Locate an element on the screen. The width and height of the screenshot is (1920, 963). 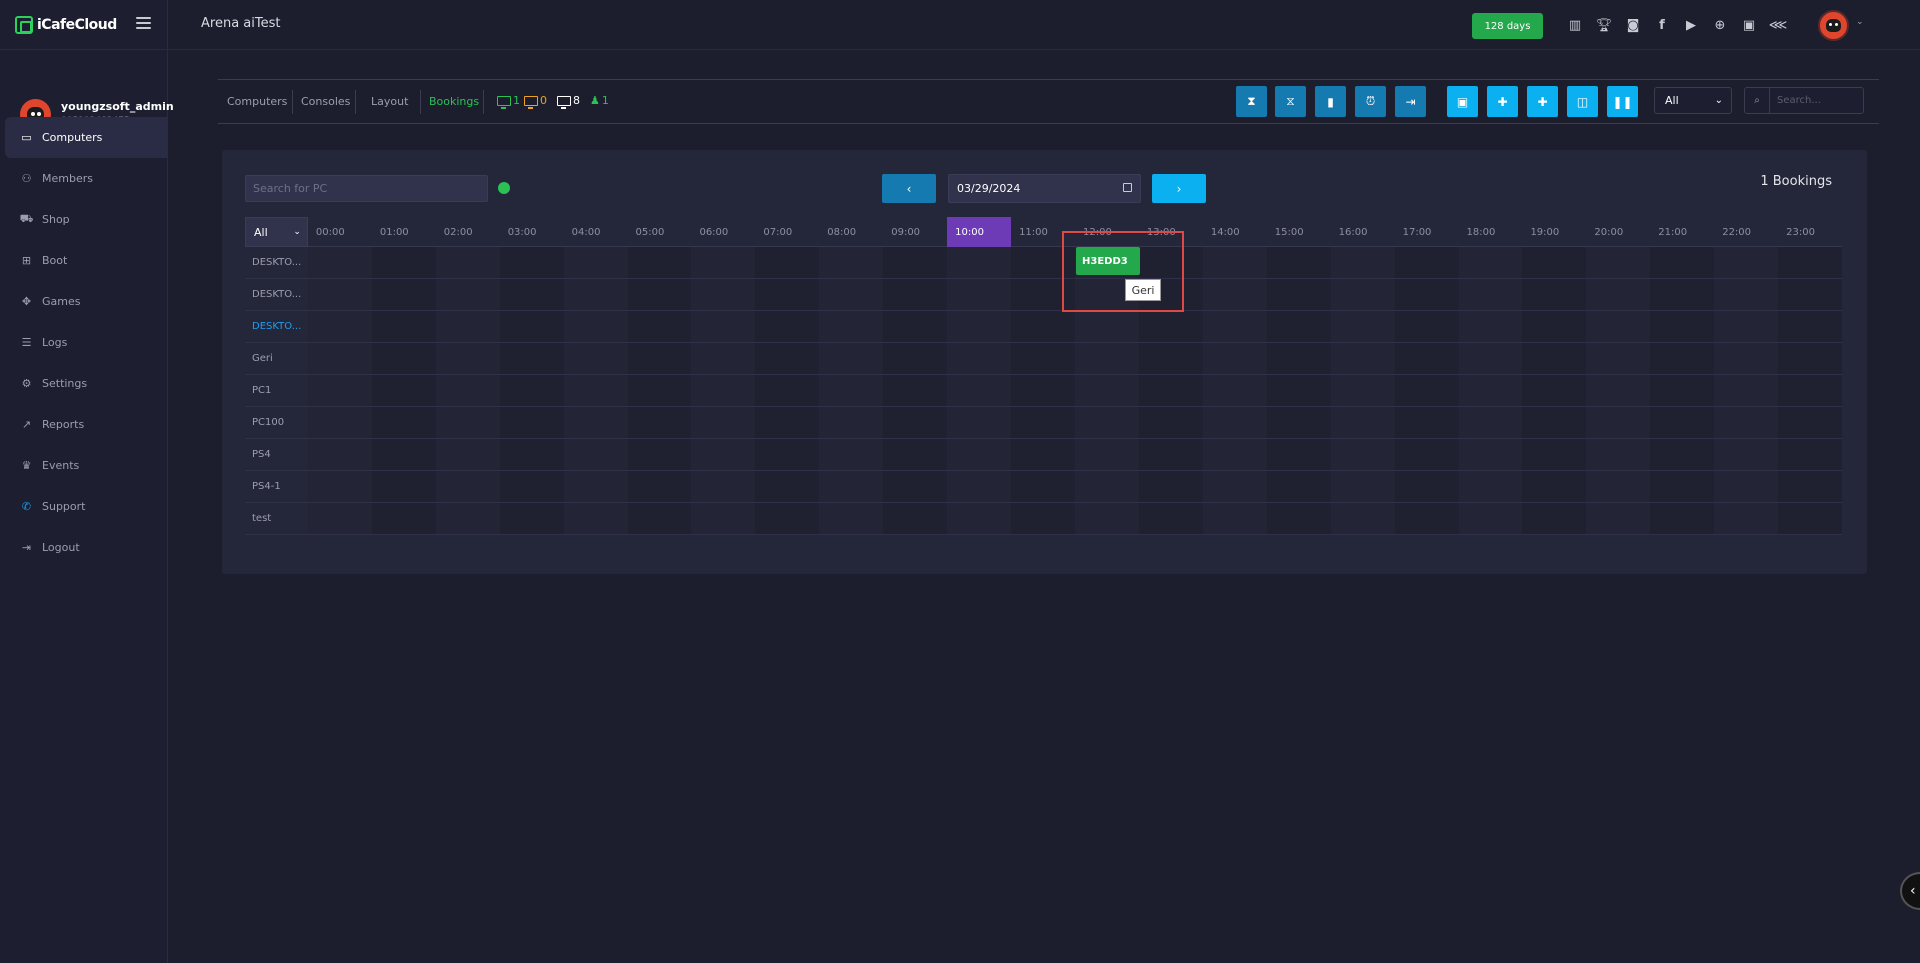
sidebar-item-logs: ☰ Logs is located at coordinates (84, 342).